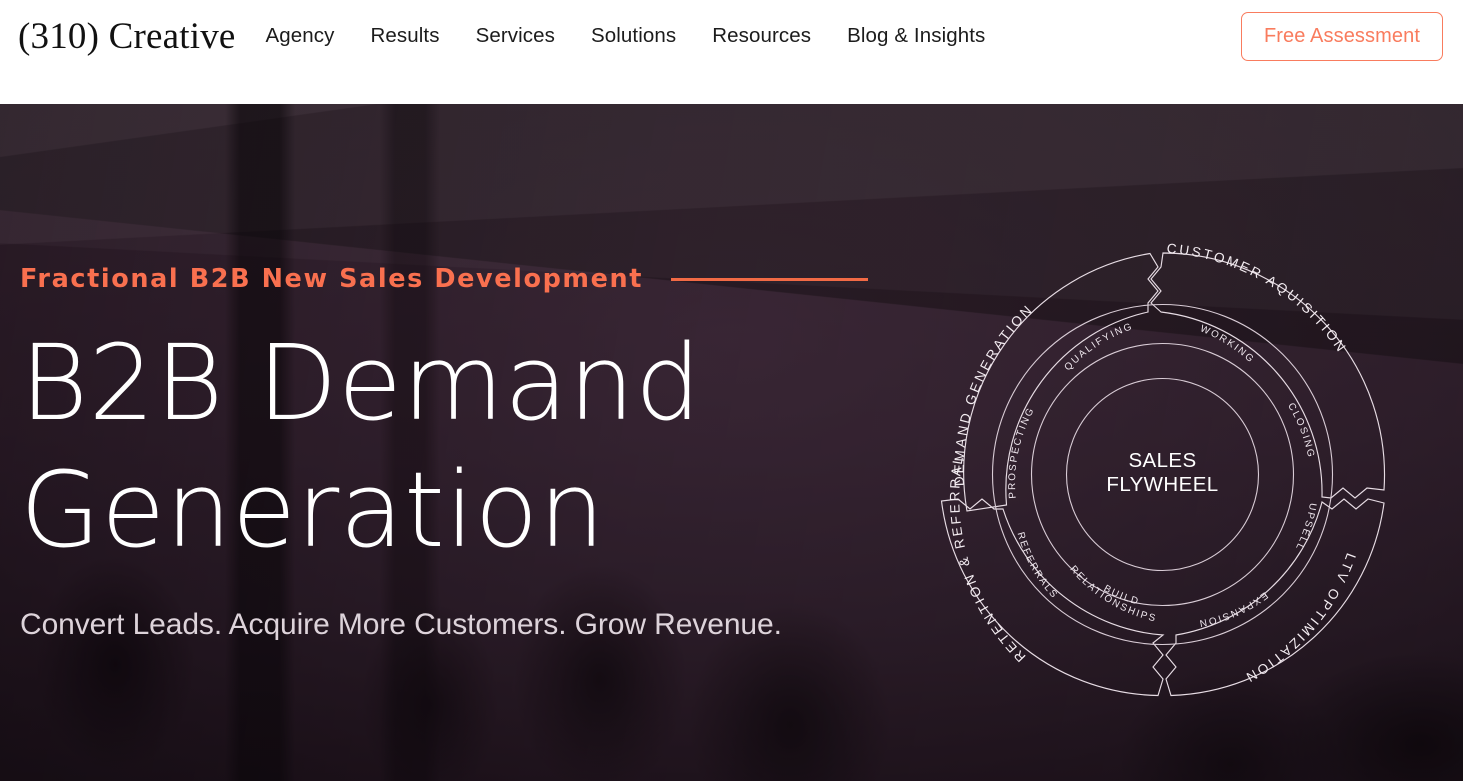 The height and width of the screenshot is (781, 1463). I want to click on flywheel-center-line-1: SALES, so click(1162, 460).